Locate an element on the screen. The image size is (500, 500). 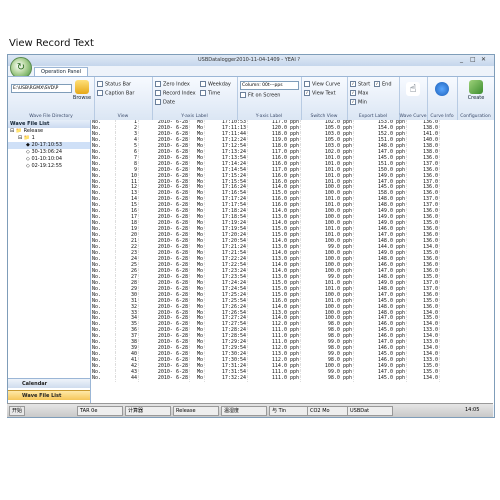
time-checkbox: Time is located at coordinates (210, 93).